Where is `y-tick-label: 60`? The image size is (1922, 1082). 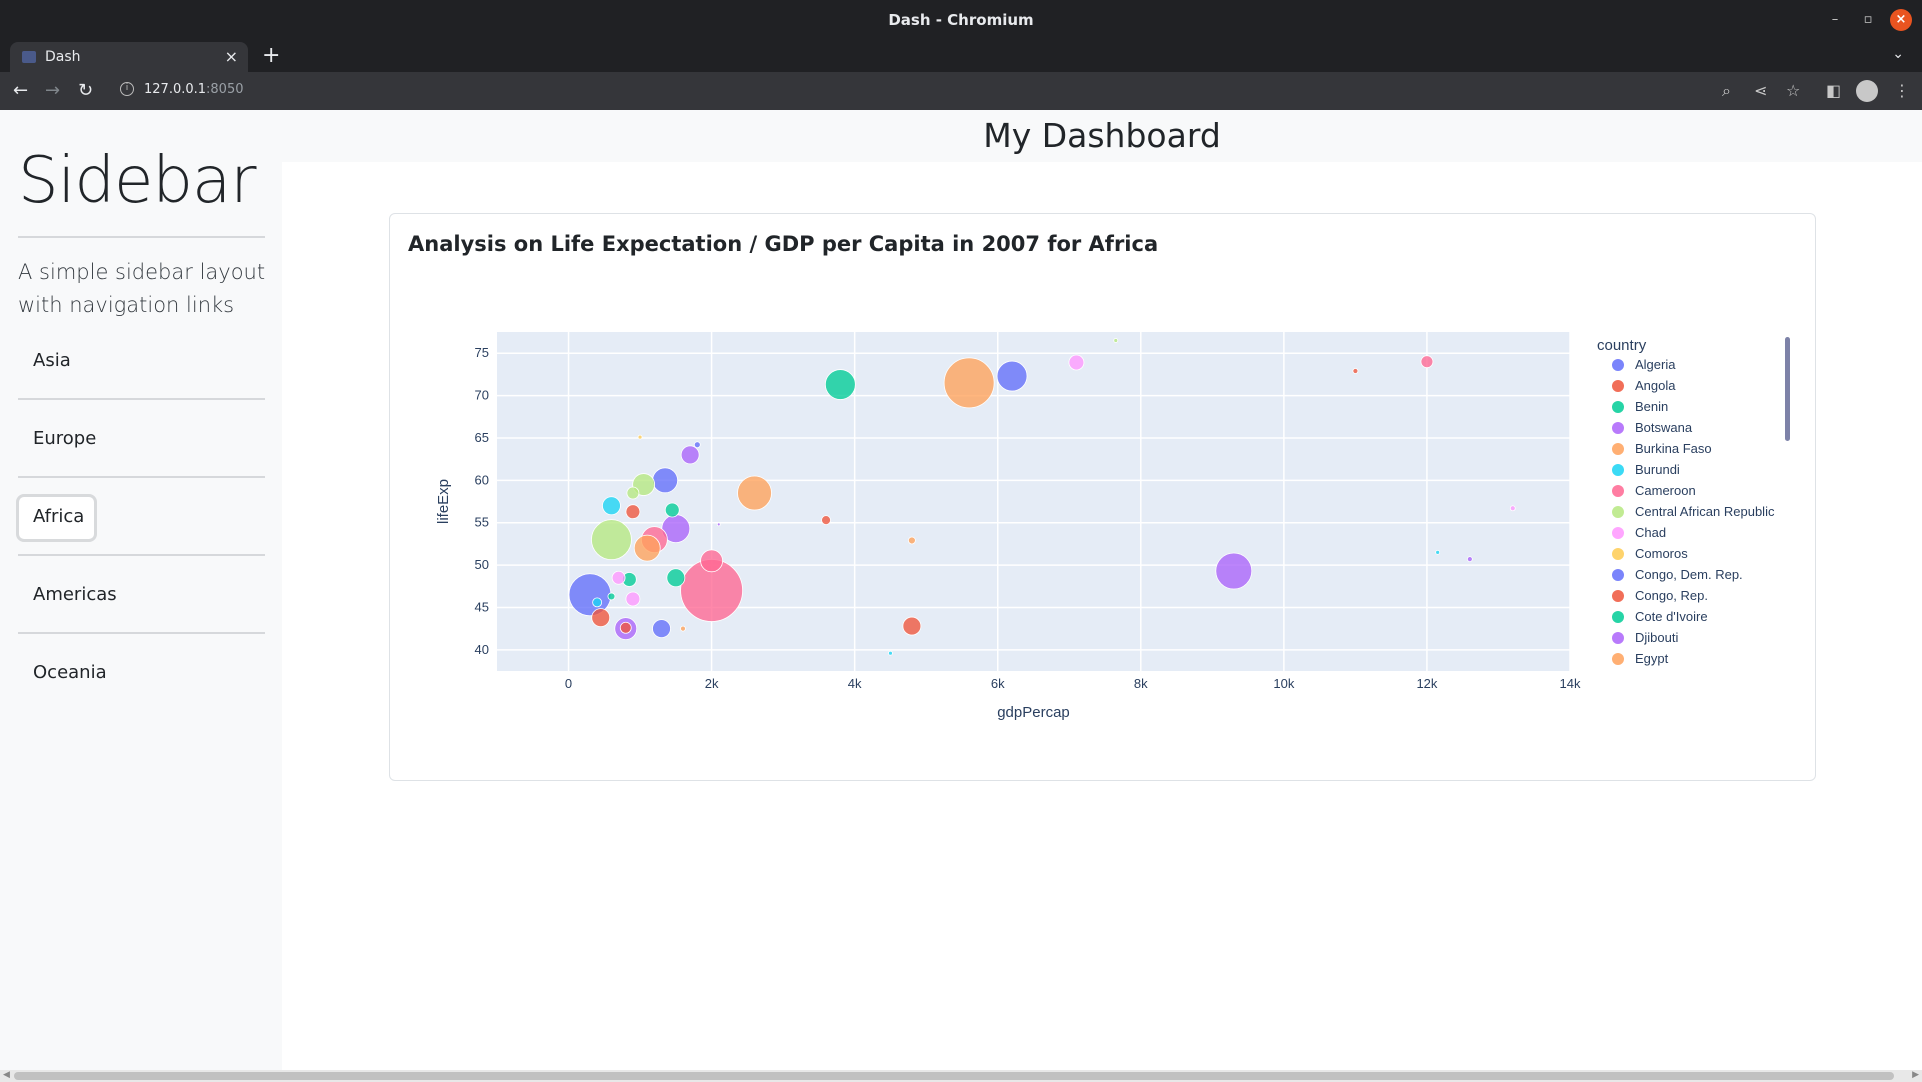 y-tick-label: 60 is located at coordinates (482, 479).